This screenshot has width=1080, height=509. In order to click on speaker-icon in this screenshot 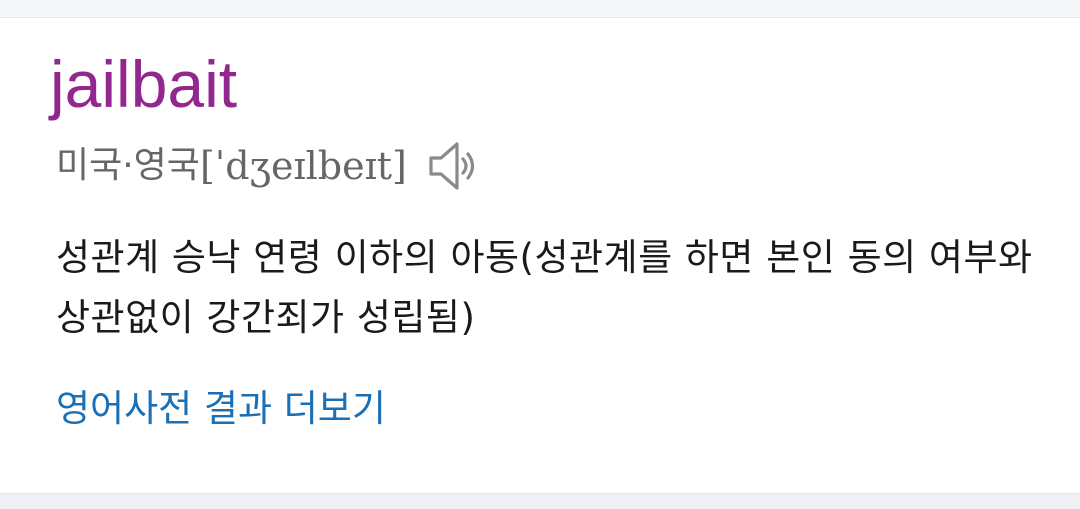, I will do `click(453, 166)`.